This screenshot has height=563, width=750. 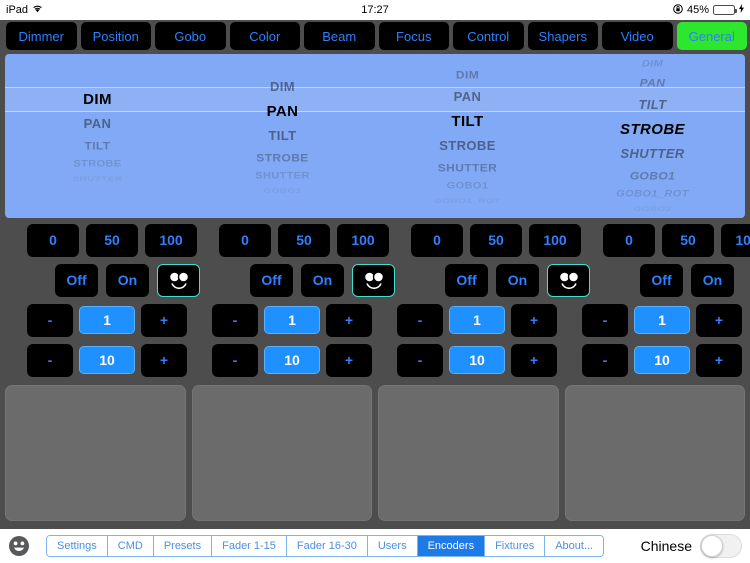 I want to click on segment-encoders: Encoders, so click(x=451, y=546).